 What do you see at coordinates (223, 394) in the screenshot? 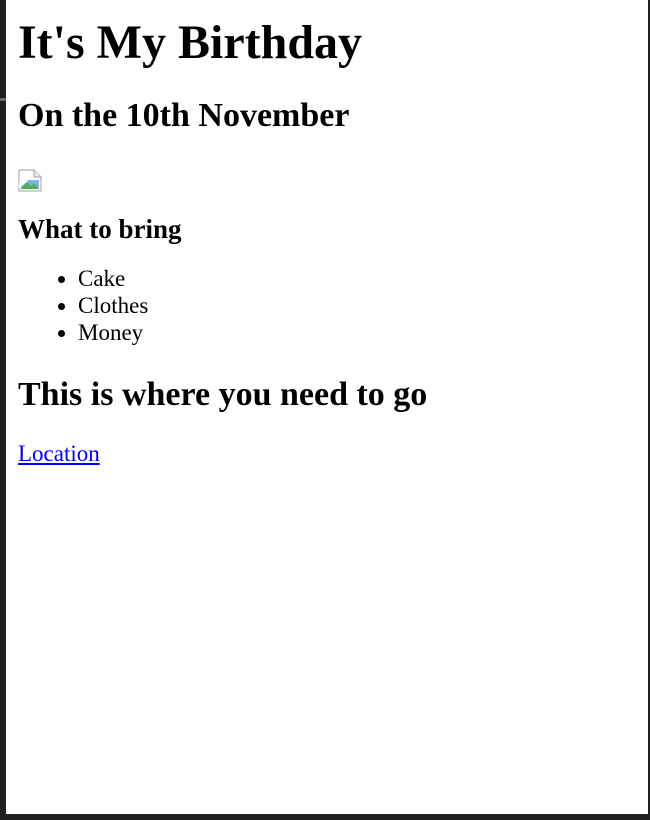
I see `directions-heading: This is where you need to go` at bounding box center [223, 394].